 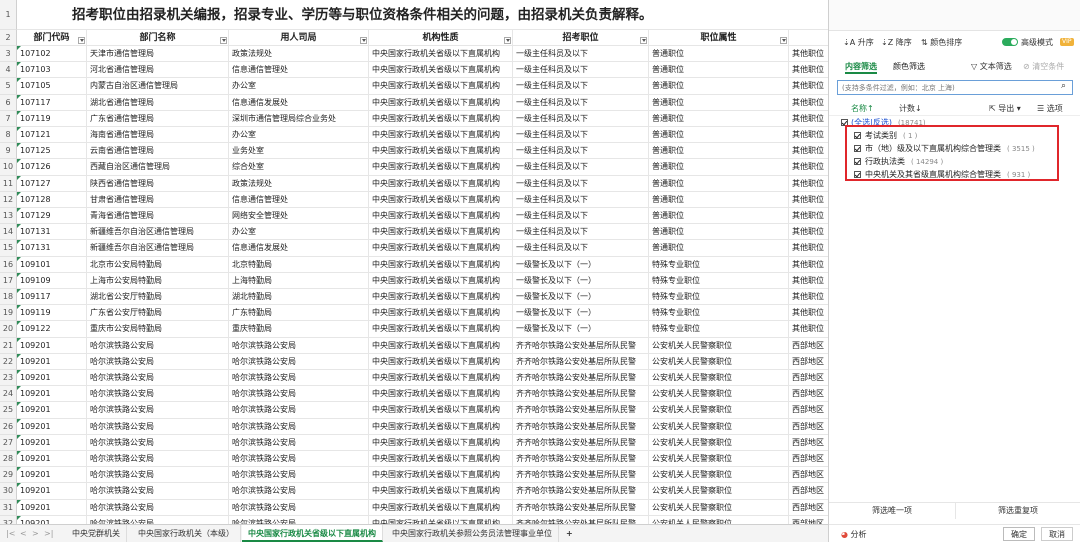 What do you see at coordinates (854, 534) in the screenshot?
I see `analysis-button: ◕ 分析` at bounding box center [854, 534].